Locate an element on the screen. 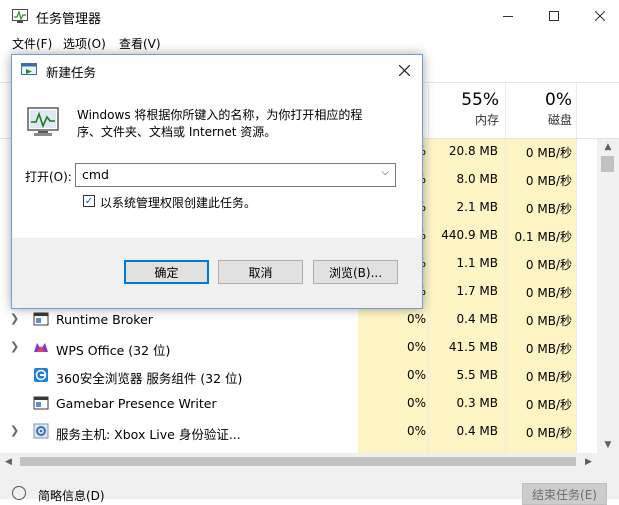 The image size is (619, 505). scroll-up-arrow-icon: ▲ is located at coordinates (608, 147).